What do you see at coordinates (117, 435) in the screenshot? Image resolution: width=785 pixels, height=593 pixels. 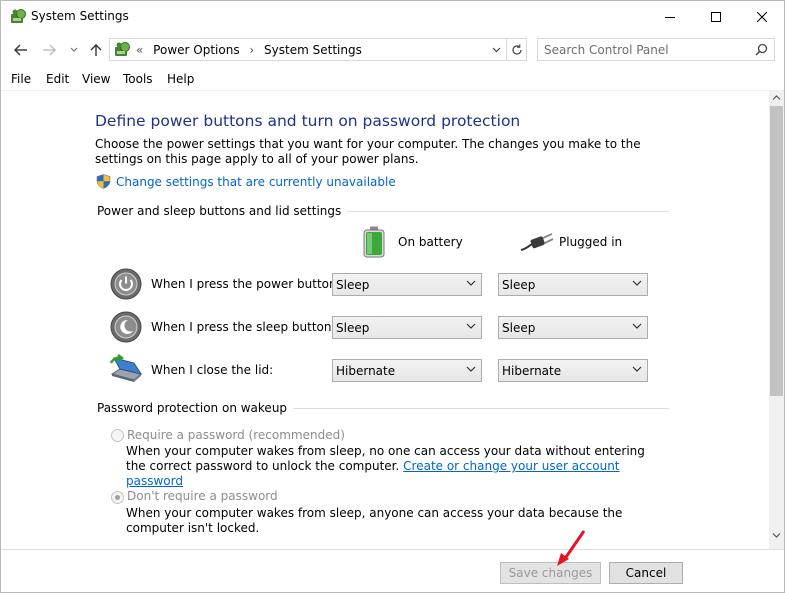 I see `require-password-radio` at bounding box center [117, 435].